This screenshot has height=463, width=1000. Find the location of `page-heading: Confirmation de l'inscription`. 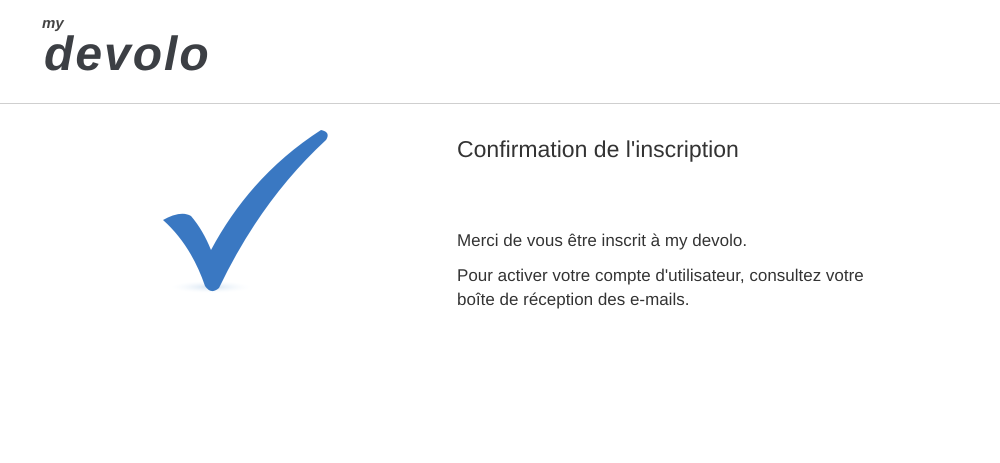

page-heading: Confirmation de l'inscription is located at coordinates (598, 149).